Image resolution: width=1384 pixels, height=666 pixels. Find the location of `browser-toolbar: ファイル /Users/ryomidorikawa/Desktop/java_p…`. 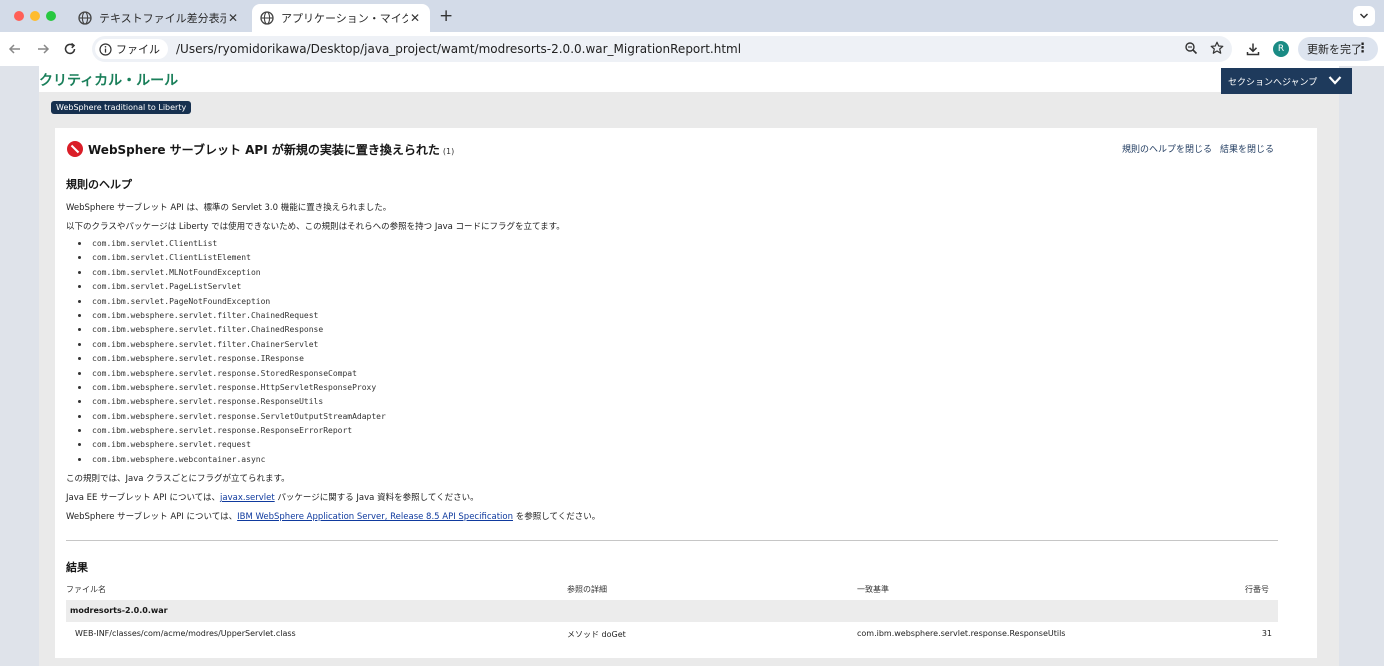

browser-toolbar: ファイル /Users/ryomidorikawa/Desktop/java_p… is located at coordinates (692, 49).